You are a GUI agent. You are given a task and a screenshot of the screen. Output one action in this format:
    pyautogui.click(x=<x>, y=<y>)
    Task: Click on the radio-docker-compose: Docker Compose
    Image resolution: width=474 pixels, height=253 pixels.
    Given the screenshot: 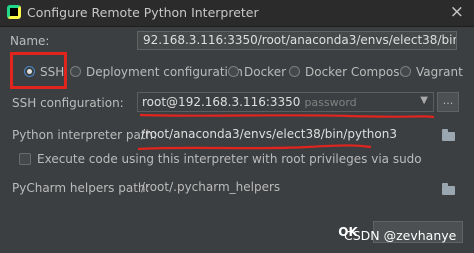 What is the action you would take?
    pyautogui.click(x=348, y=72)
    